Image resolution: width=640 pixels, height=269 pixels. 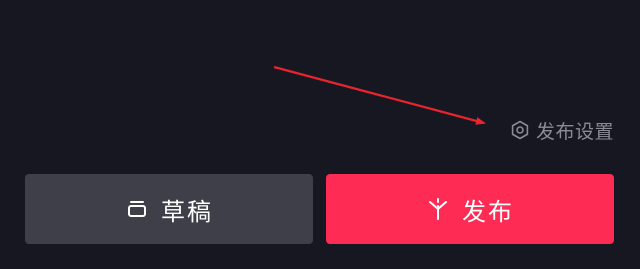 I want to click on publish-button-label: 发布, so click(x=488, y=211).